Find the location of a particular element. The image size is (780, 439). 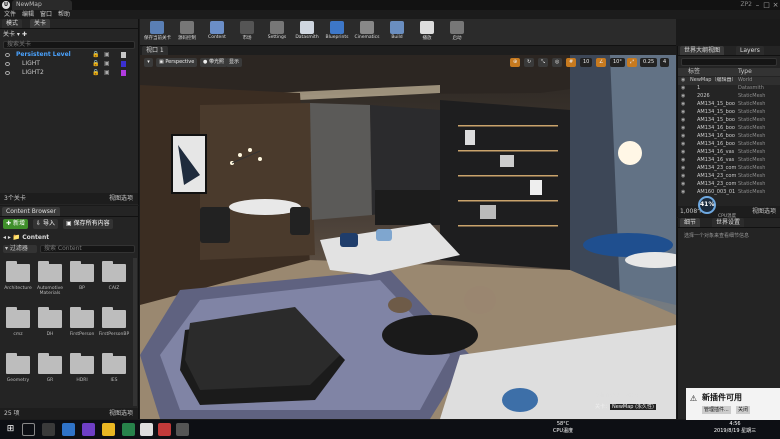

windows-start-icon: ⊞ is located at coordinates (10, 429).